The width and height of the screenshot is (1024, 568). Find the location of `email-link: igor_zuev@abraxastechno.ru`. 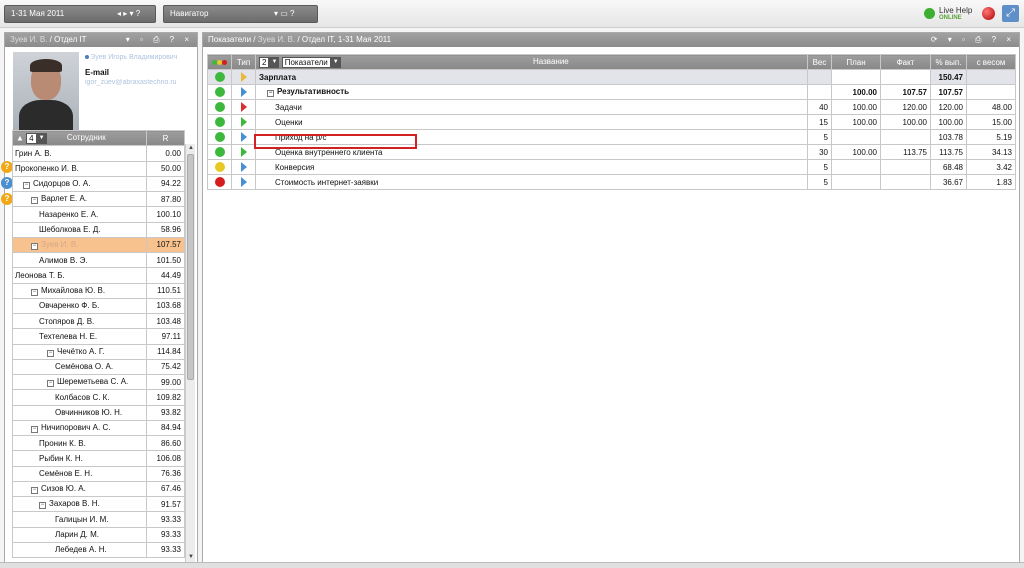

email-link: igor_zuev@abraxastechno.ru is located at coordinates (131, 82).